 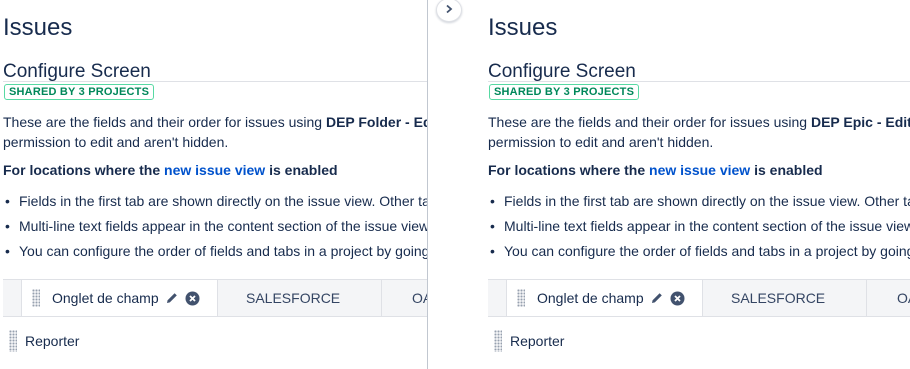 I want to click on screen-name: DEP Folder, so click(x=363, y=122).